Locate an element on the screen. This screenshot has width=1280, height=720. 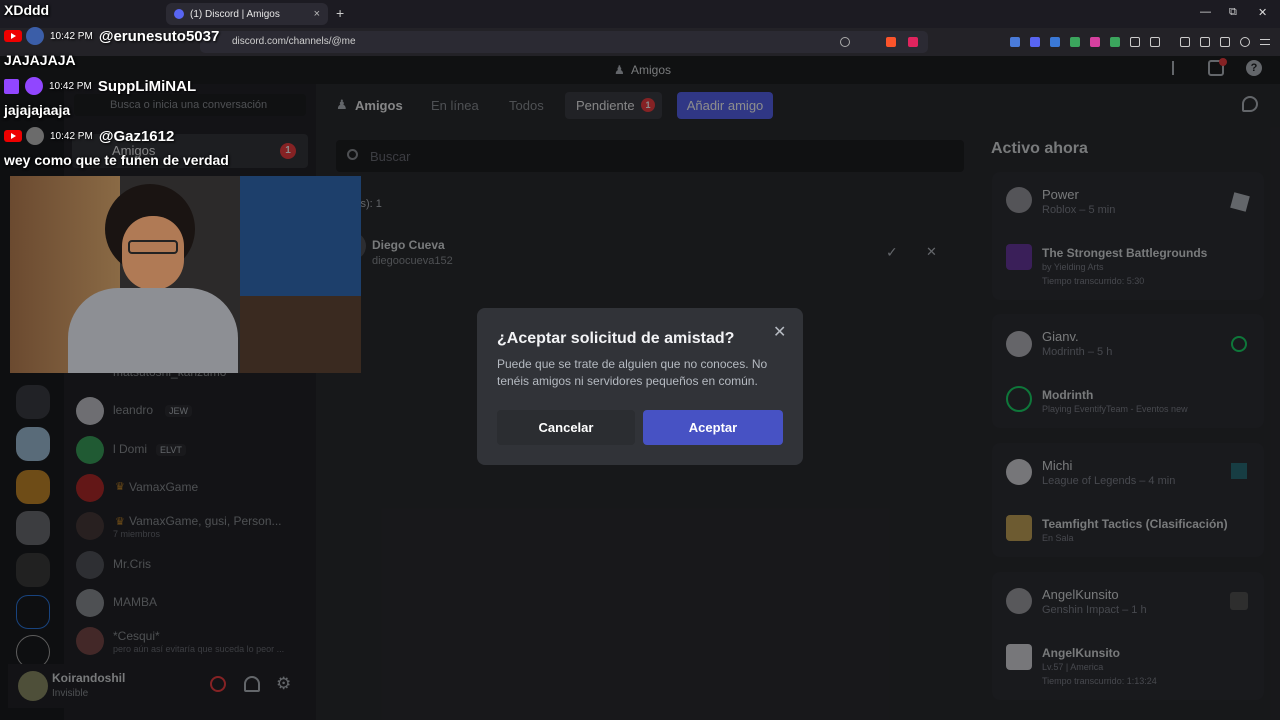
zoom-icon is located at coordinates (845, 42).